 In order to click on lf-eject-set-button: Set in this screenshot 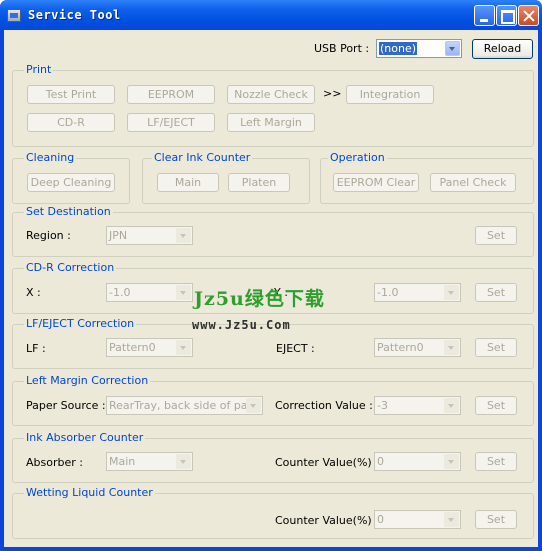, I will do `click(496, 347)`.